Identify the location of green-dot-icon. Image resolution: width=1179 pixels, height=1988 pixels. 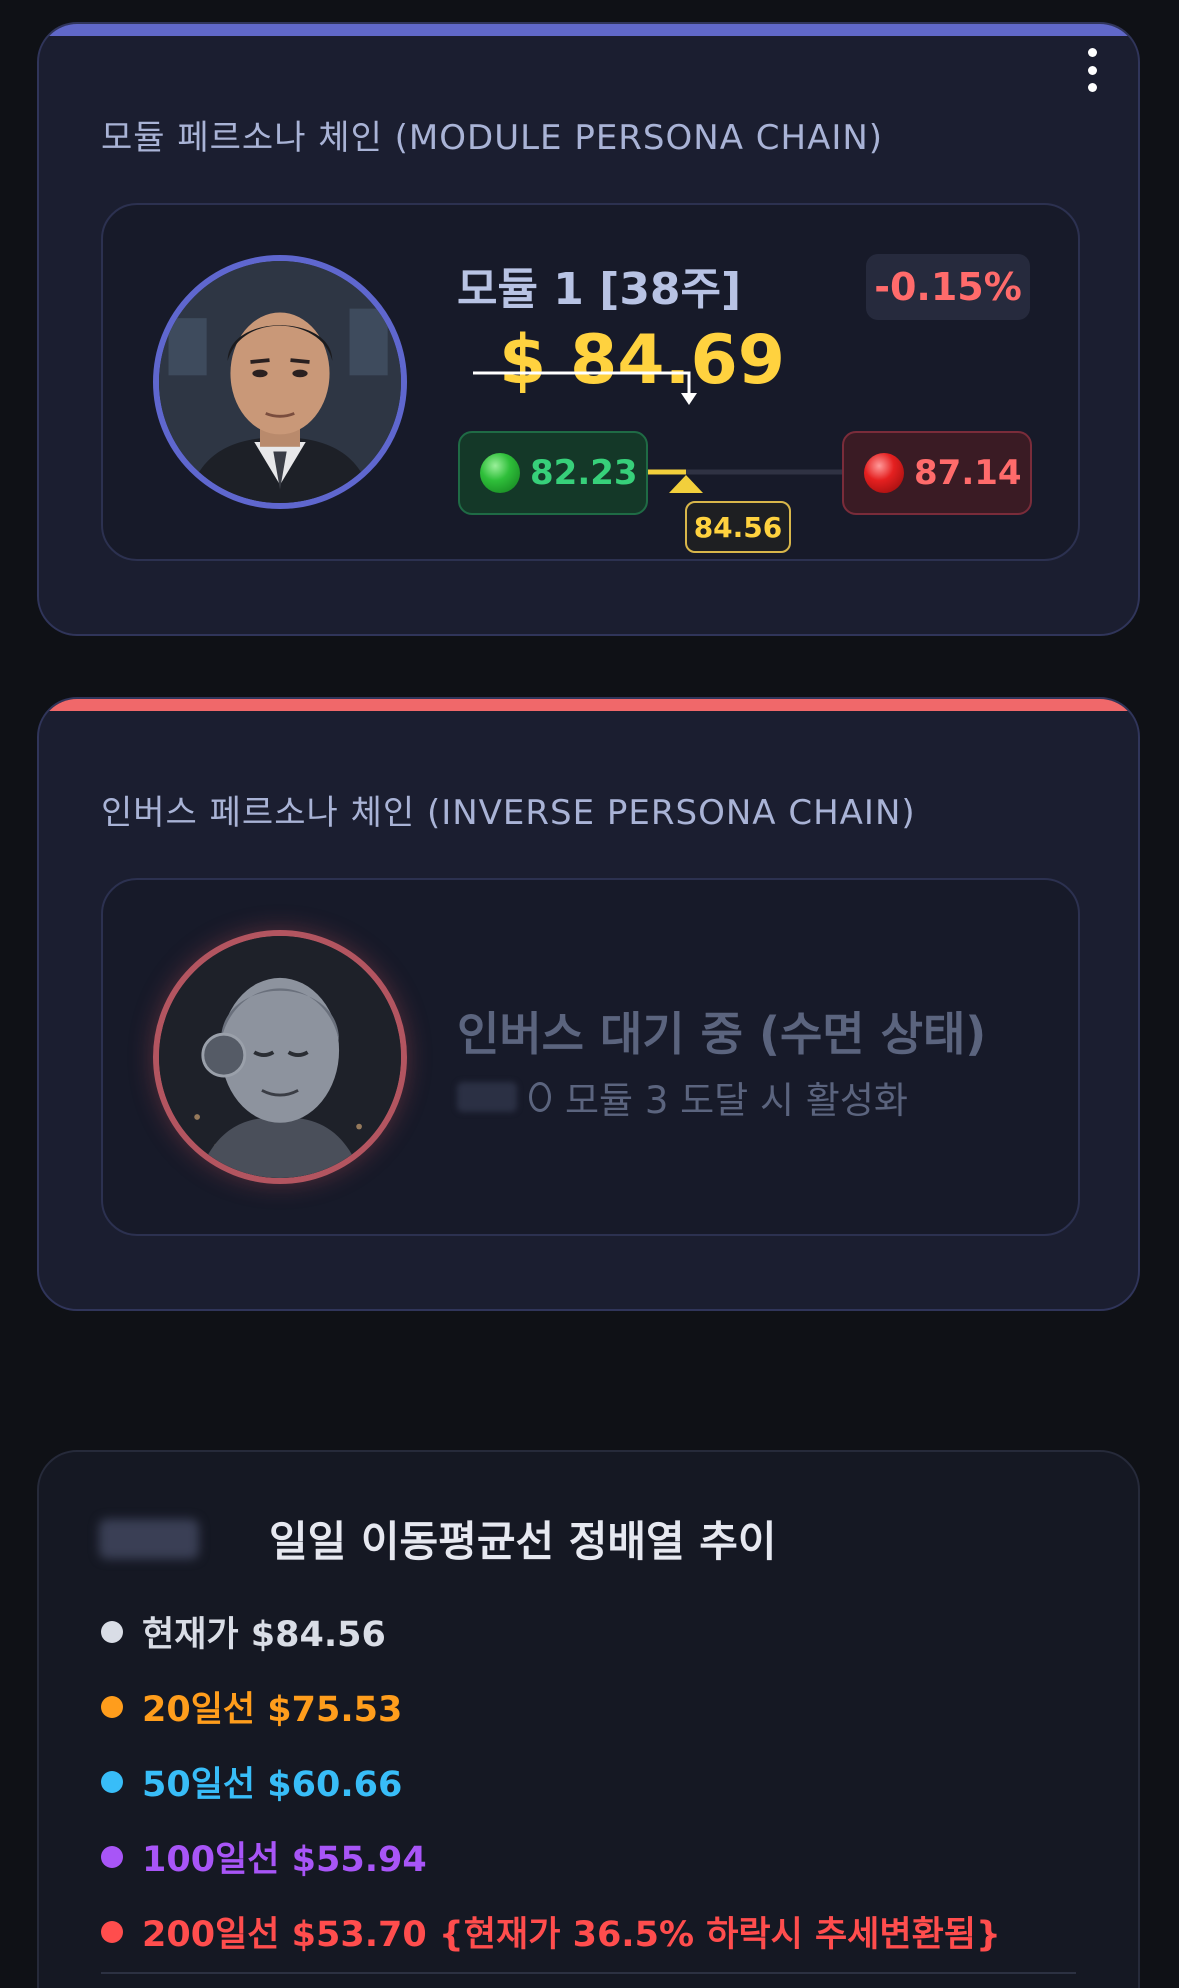
(500, 473).